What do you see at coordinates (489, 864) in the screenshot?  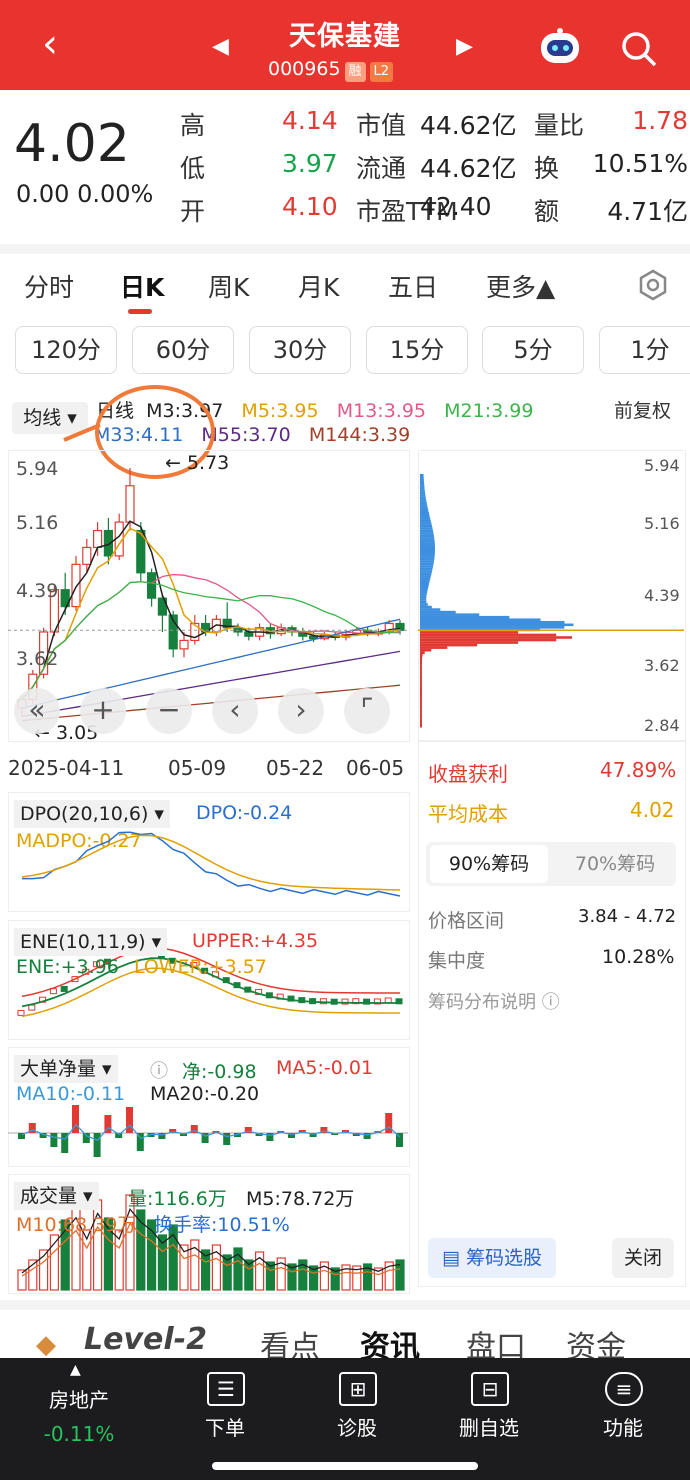 I see `tab-90-chips: 90%筹码` at bounding box center [489, 864].